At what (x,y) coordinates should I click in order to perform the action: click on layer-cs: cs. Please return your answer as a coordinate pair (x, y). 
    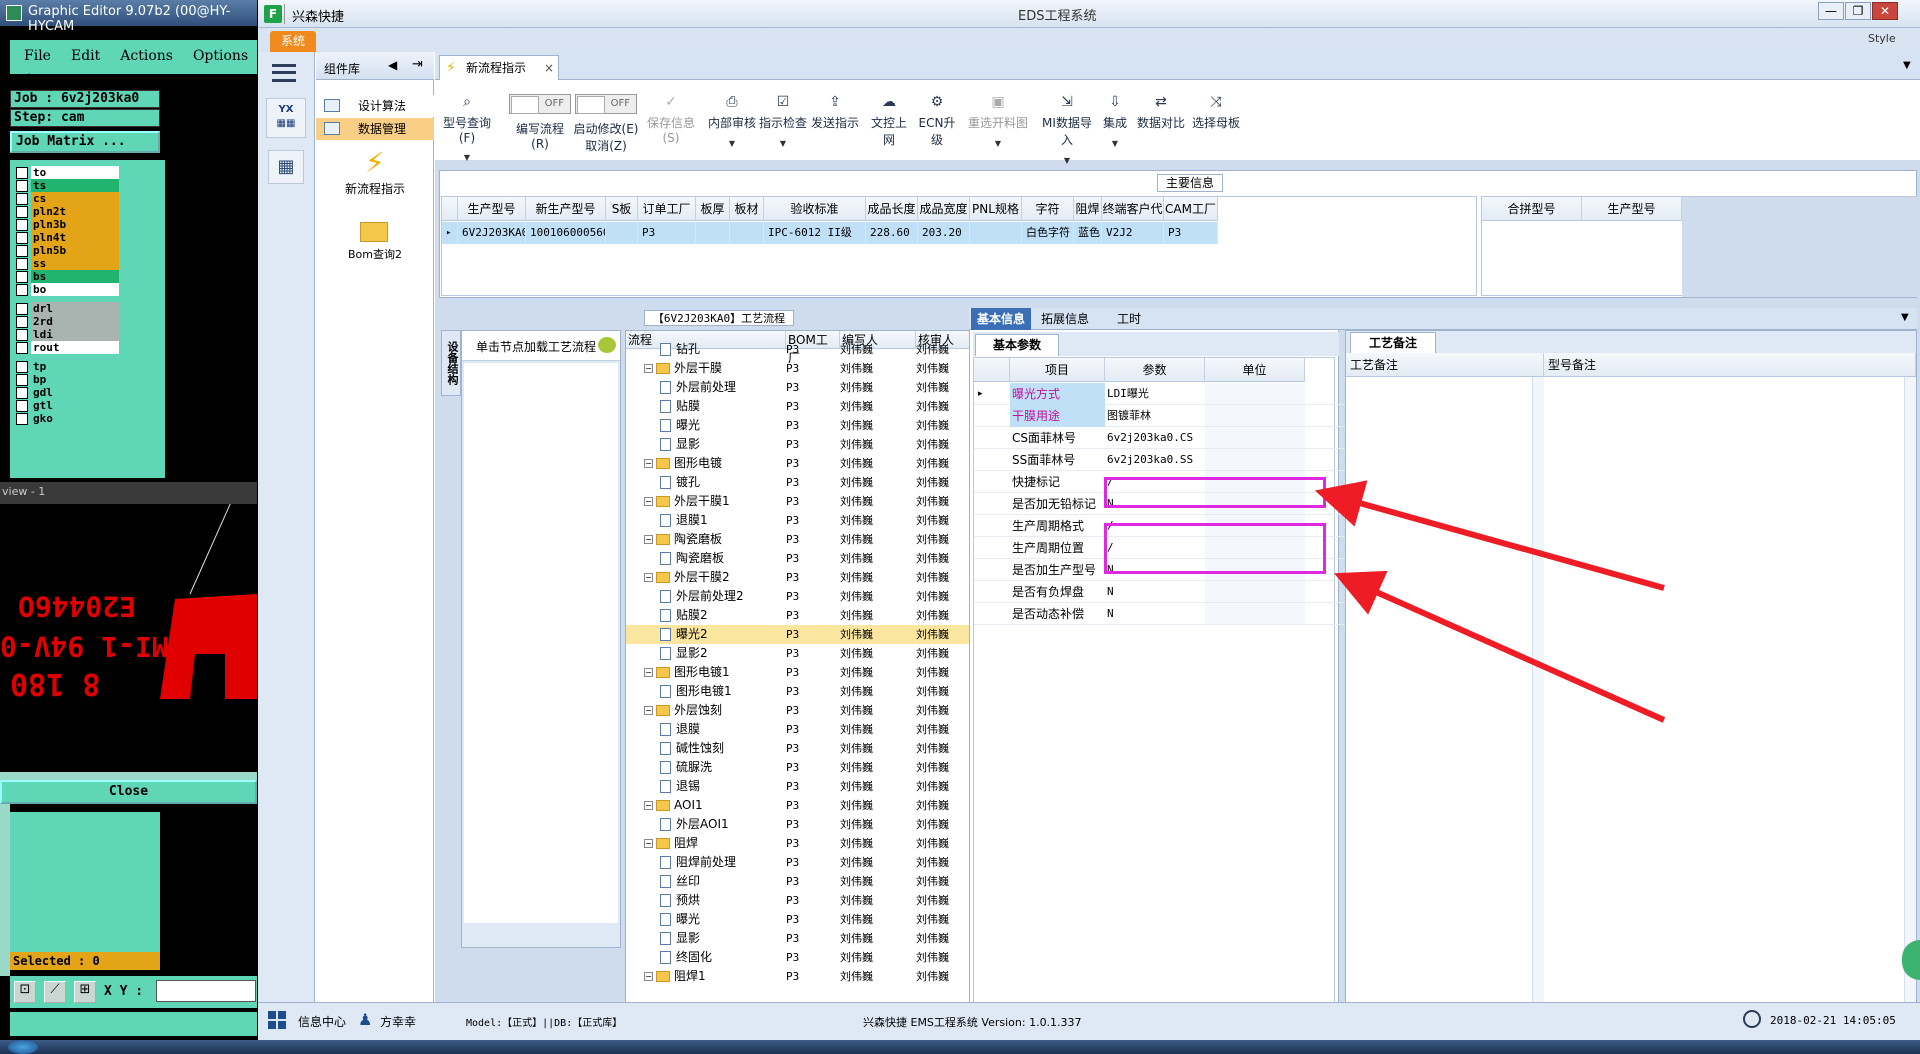
    Looking at the image, I should click on (74, 199).